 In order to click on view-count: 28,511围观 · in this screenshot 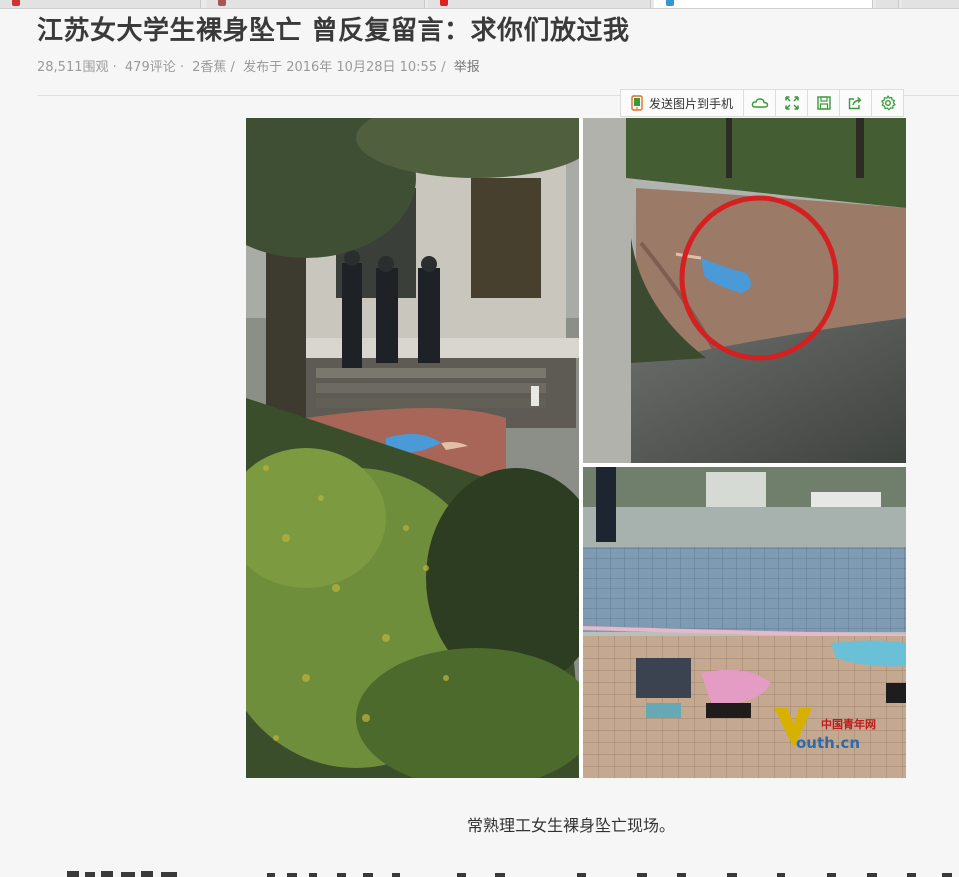, I will do `click(77, 67)`.